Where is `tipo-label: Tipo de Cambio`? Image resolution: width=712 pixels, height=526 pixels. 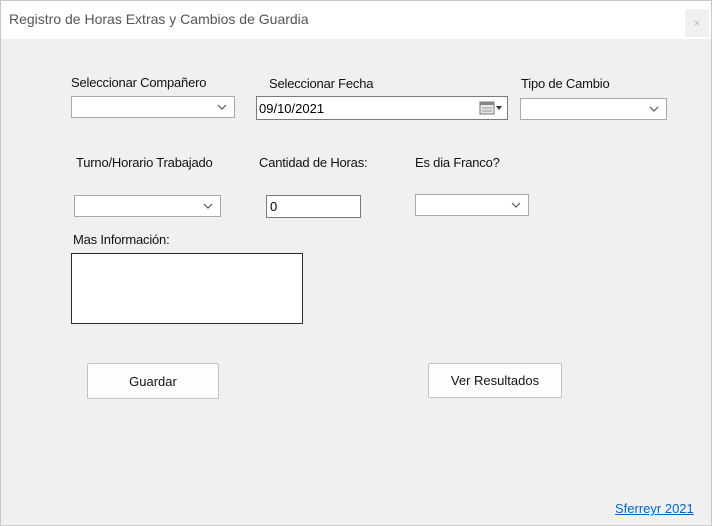 tipo-label: Tipo de Cambio is located at coordinates (565, 83).